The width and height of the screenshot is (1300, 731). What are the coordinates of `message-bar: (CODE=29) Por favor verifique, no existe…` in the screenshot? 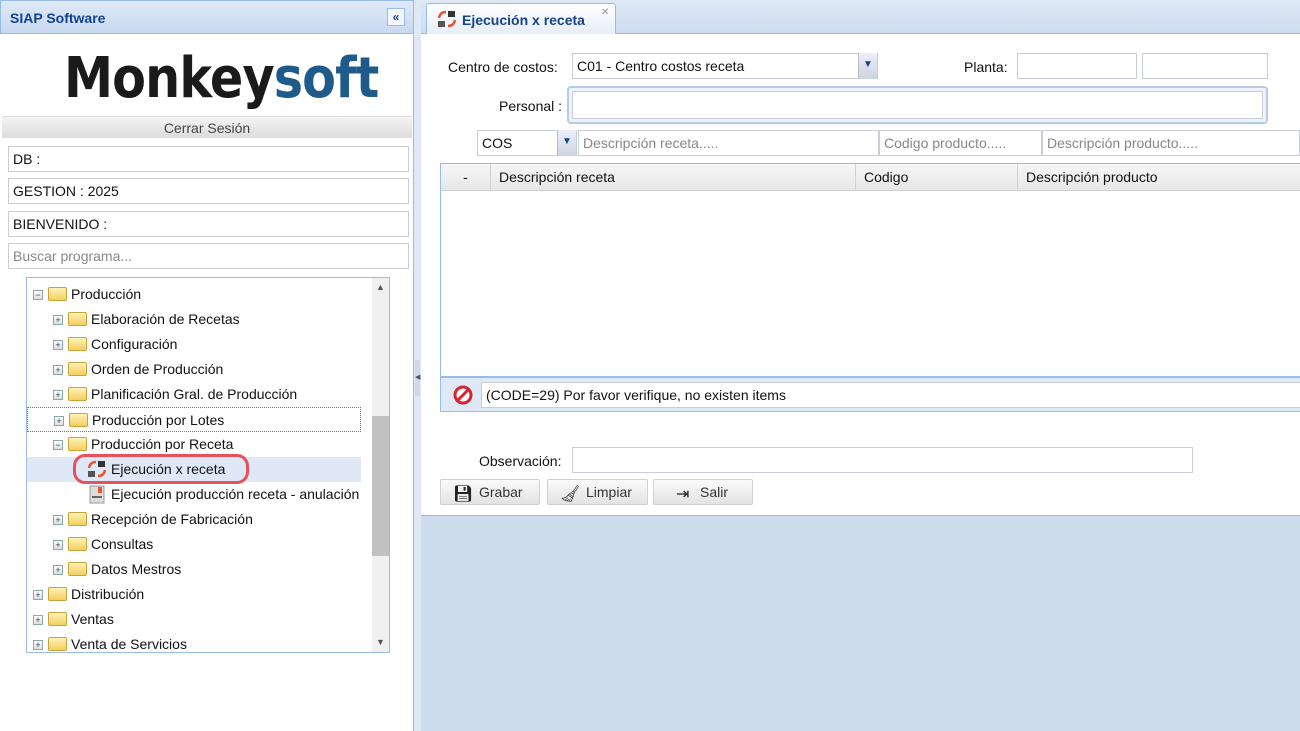 It's located at (870, 394).